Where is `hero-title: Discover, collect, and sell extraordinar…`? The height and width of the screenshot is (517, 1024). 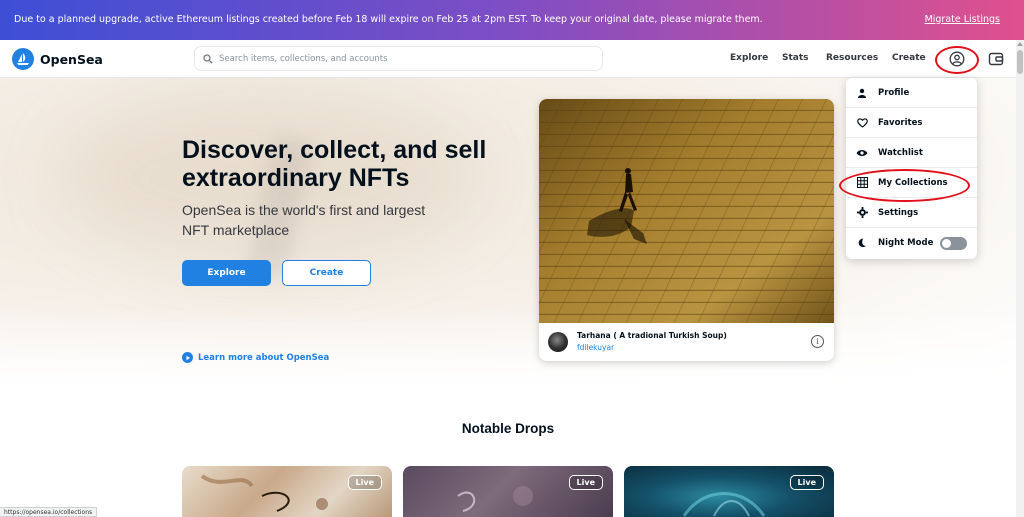 hero-title: Discover, collect, and sell extraordinar… is located at coordinates (334, 164).